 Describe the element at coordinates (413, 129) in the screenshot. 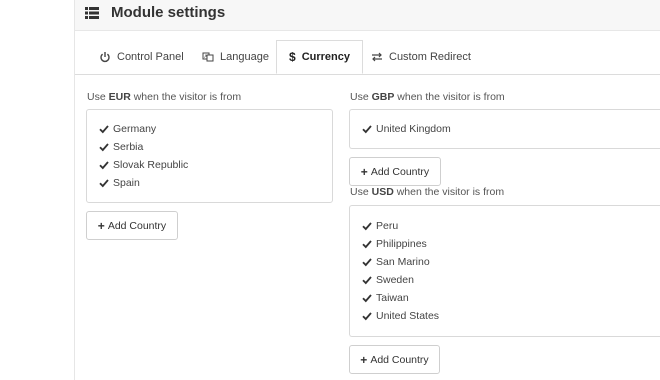

I see `country-name: United Kingdom` at that location.